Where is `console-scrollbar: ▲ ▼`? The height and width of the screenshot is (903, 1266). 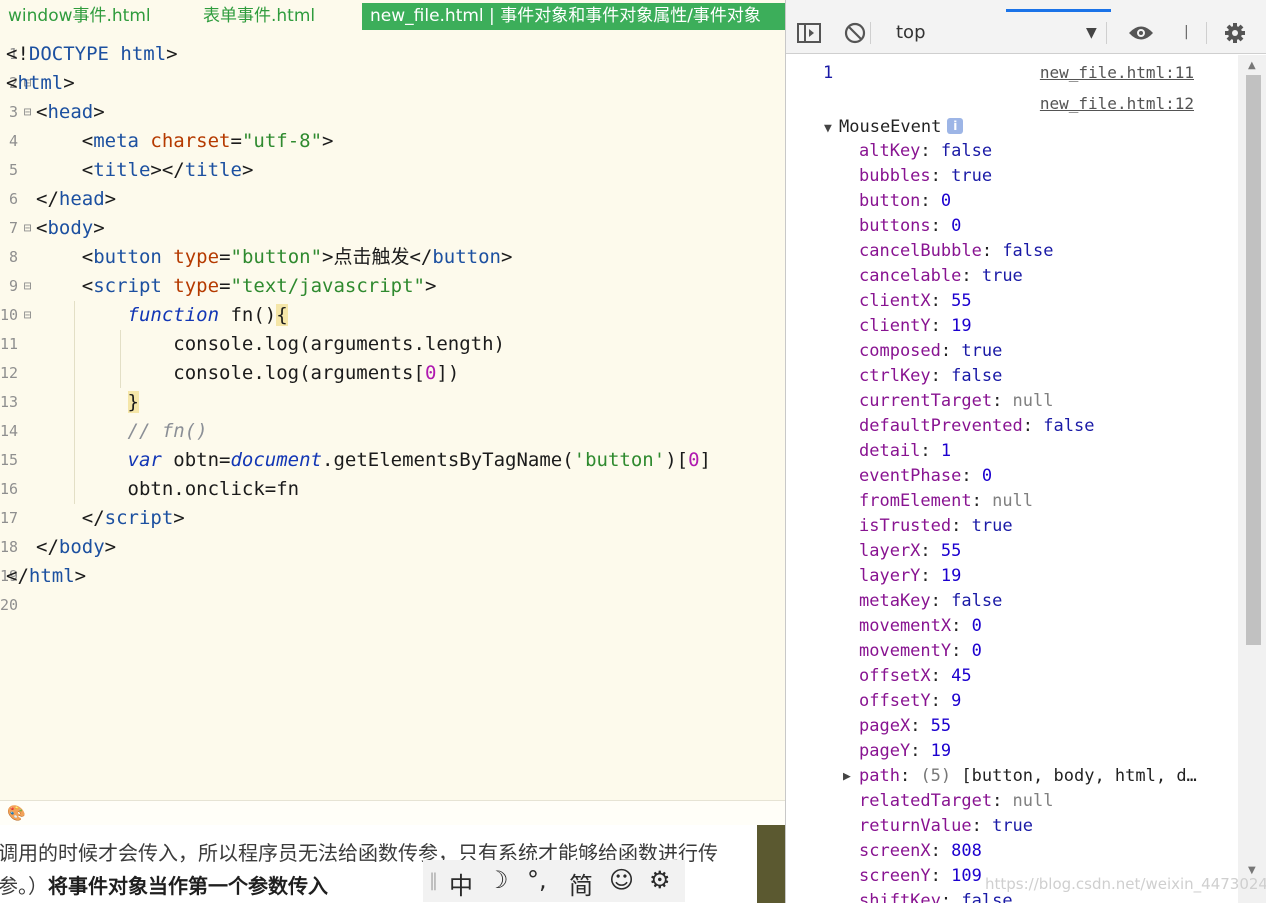 console-scrollbar: ▲ ▼ is located at coordinates (1252, 479).